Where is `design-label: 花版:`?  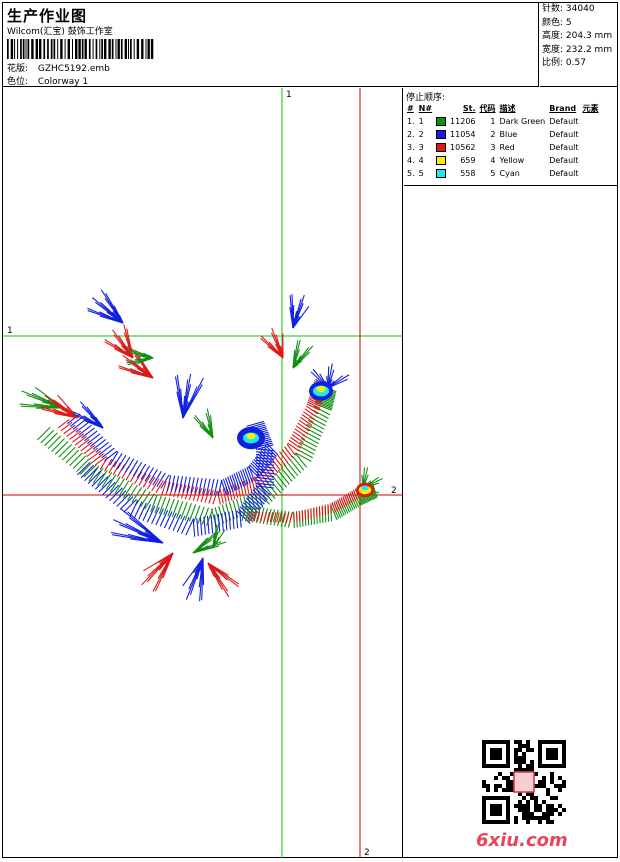 design-label: 花版: is located at coordinates (21, 67).